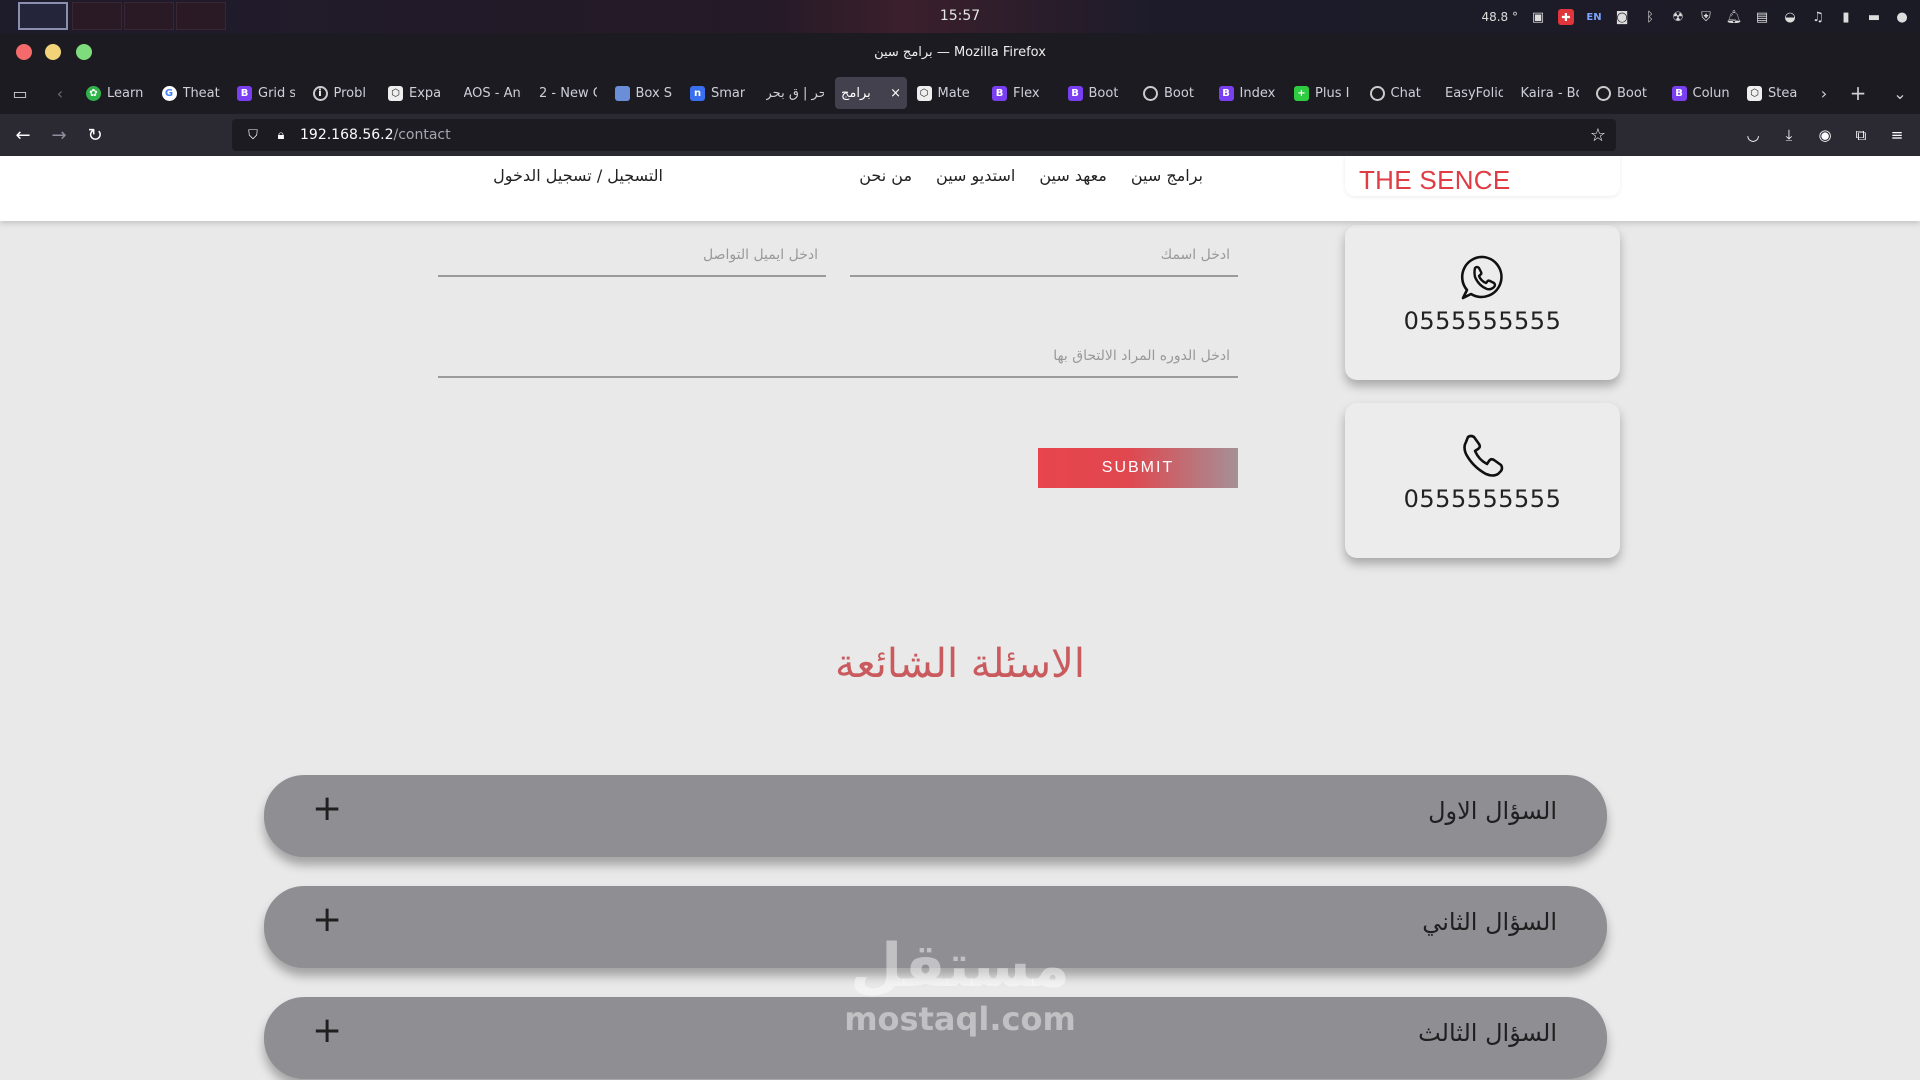 The width and height of the screenshot is (1920, 1080). What do you see at coordinates (1858, 93) in the screenshot?
I see `new-tab-button: +` at bounding box center [1858, 93].